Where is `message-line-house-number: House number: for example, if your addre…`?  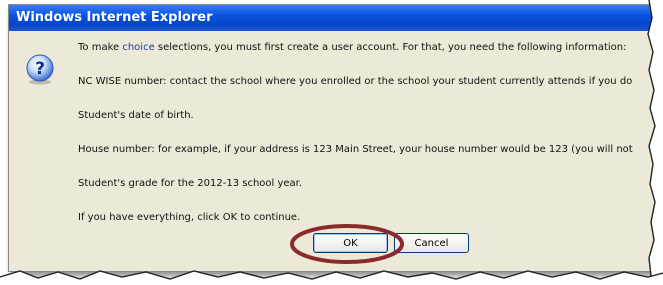 message-line-house-number: House number: for example, if your addre… is located at coordinates (355, 149).